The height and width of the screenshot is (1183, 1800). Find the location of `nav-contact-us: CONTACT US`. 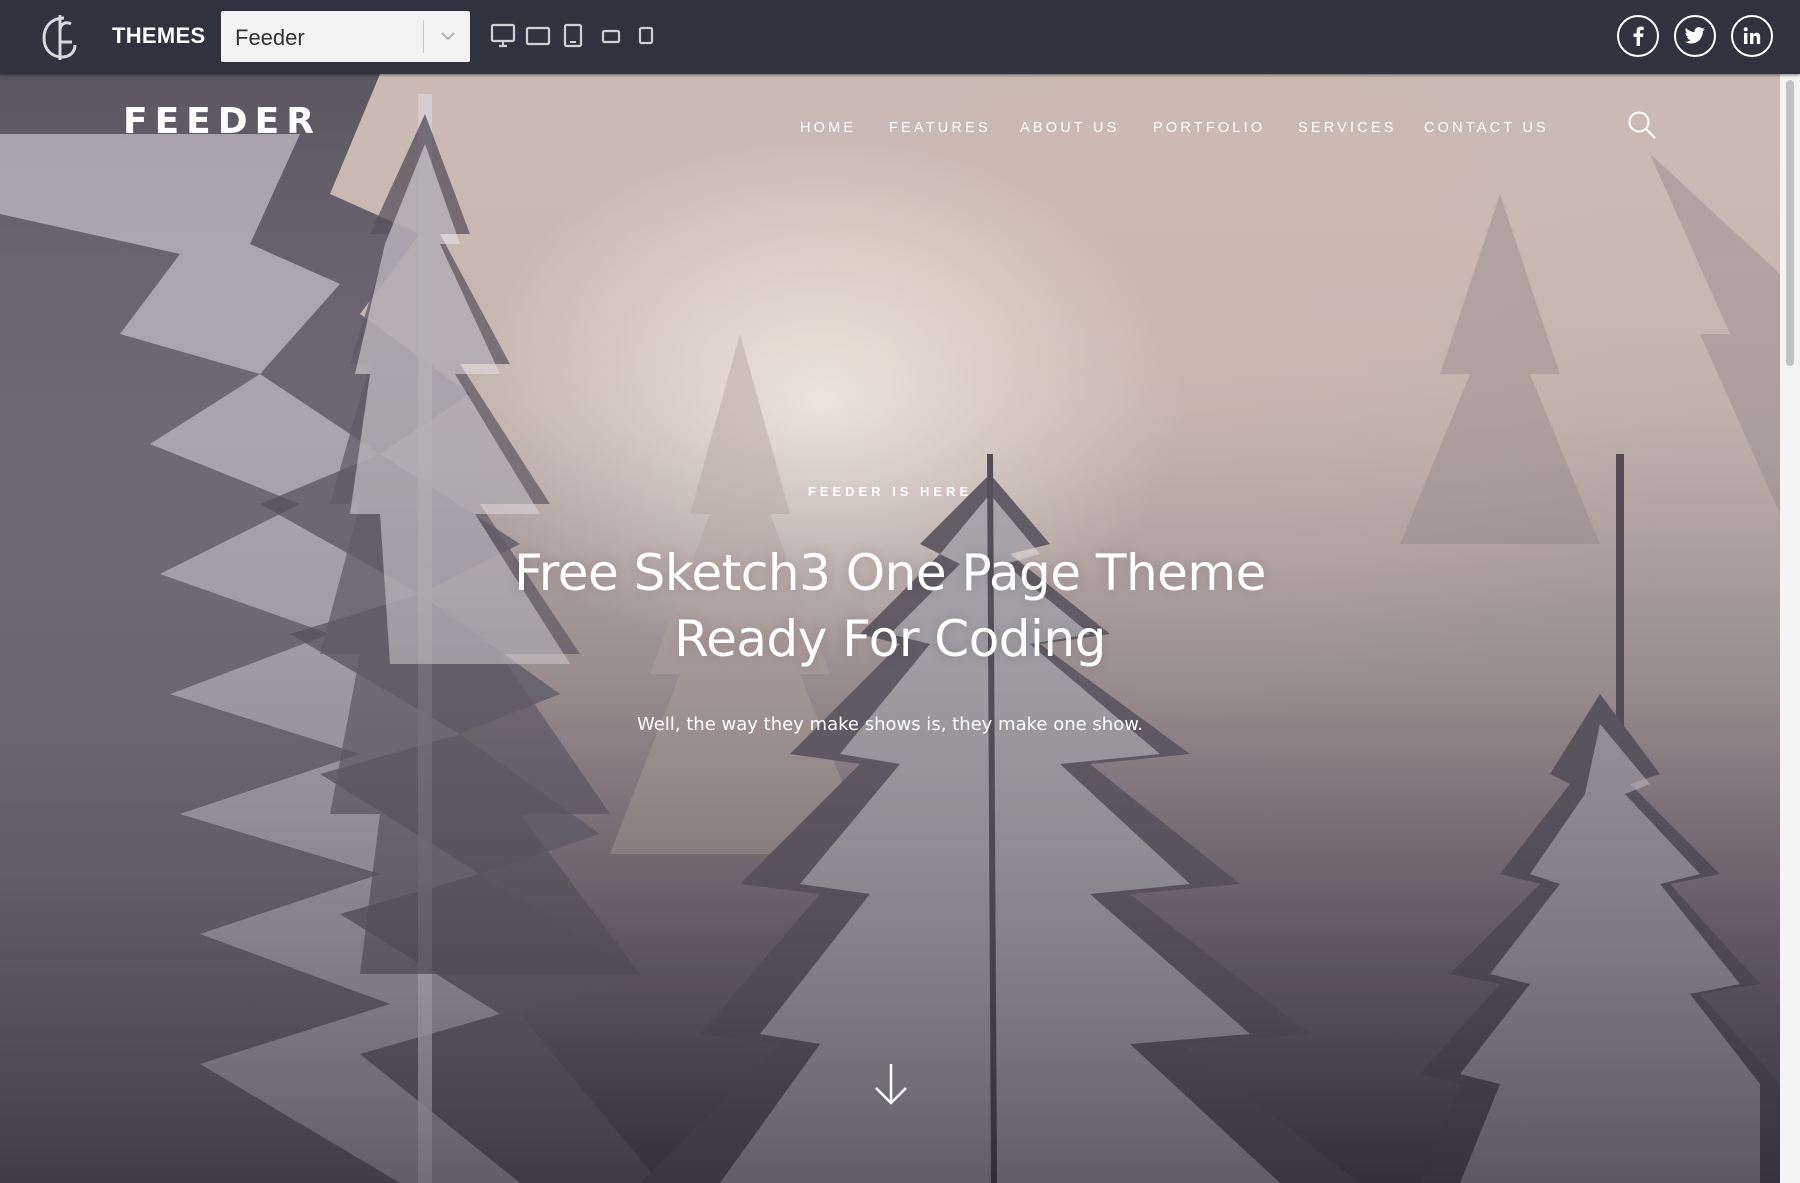

nav-contact-us: CONTACT US is located at coordinates (1486, 128).